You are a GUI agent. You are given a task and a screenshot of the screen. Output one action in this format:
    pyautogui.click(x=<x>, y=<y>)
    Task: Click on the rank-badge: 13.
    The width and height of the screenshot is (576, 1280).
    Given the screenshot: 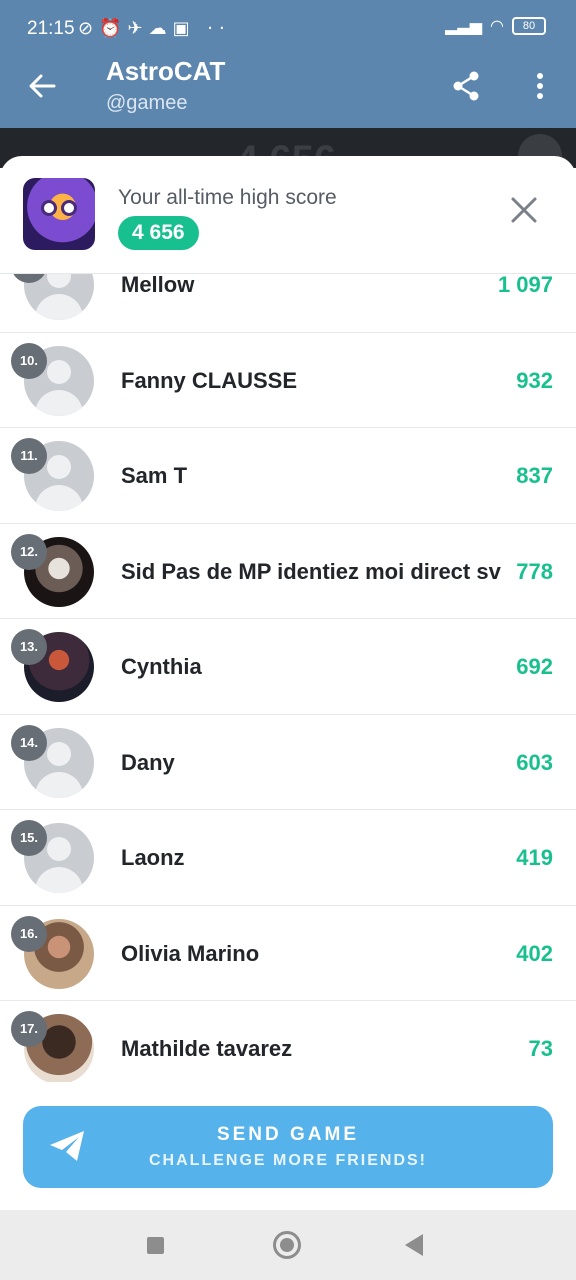 What is the action you would take?
    pyautogui.click(x=29, y=647)
    